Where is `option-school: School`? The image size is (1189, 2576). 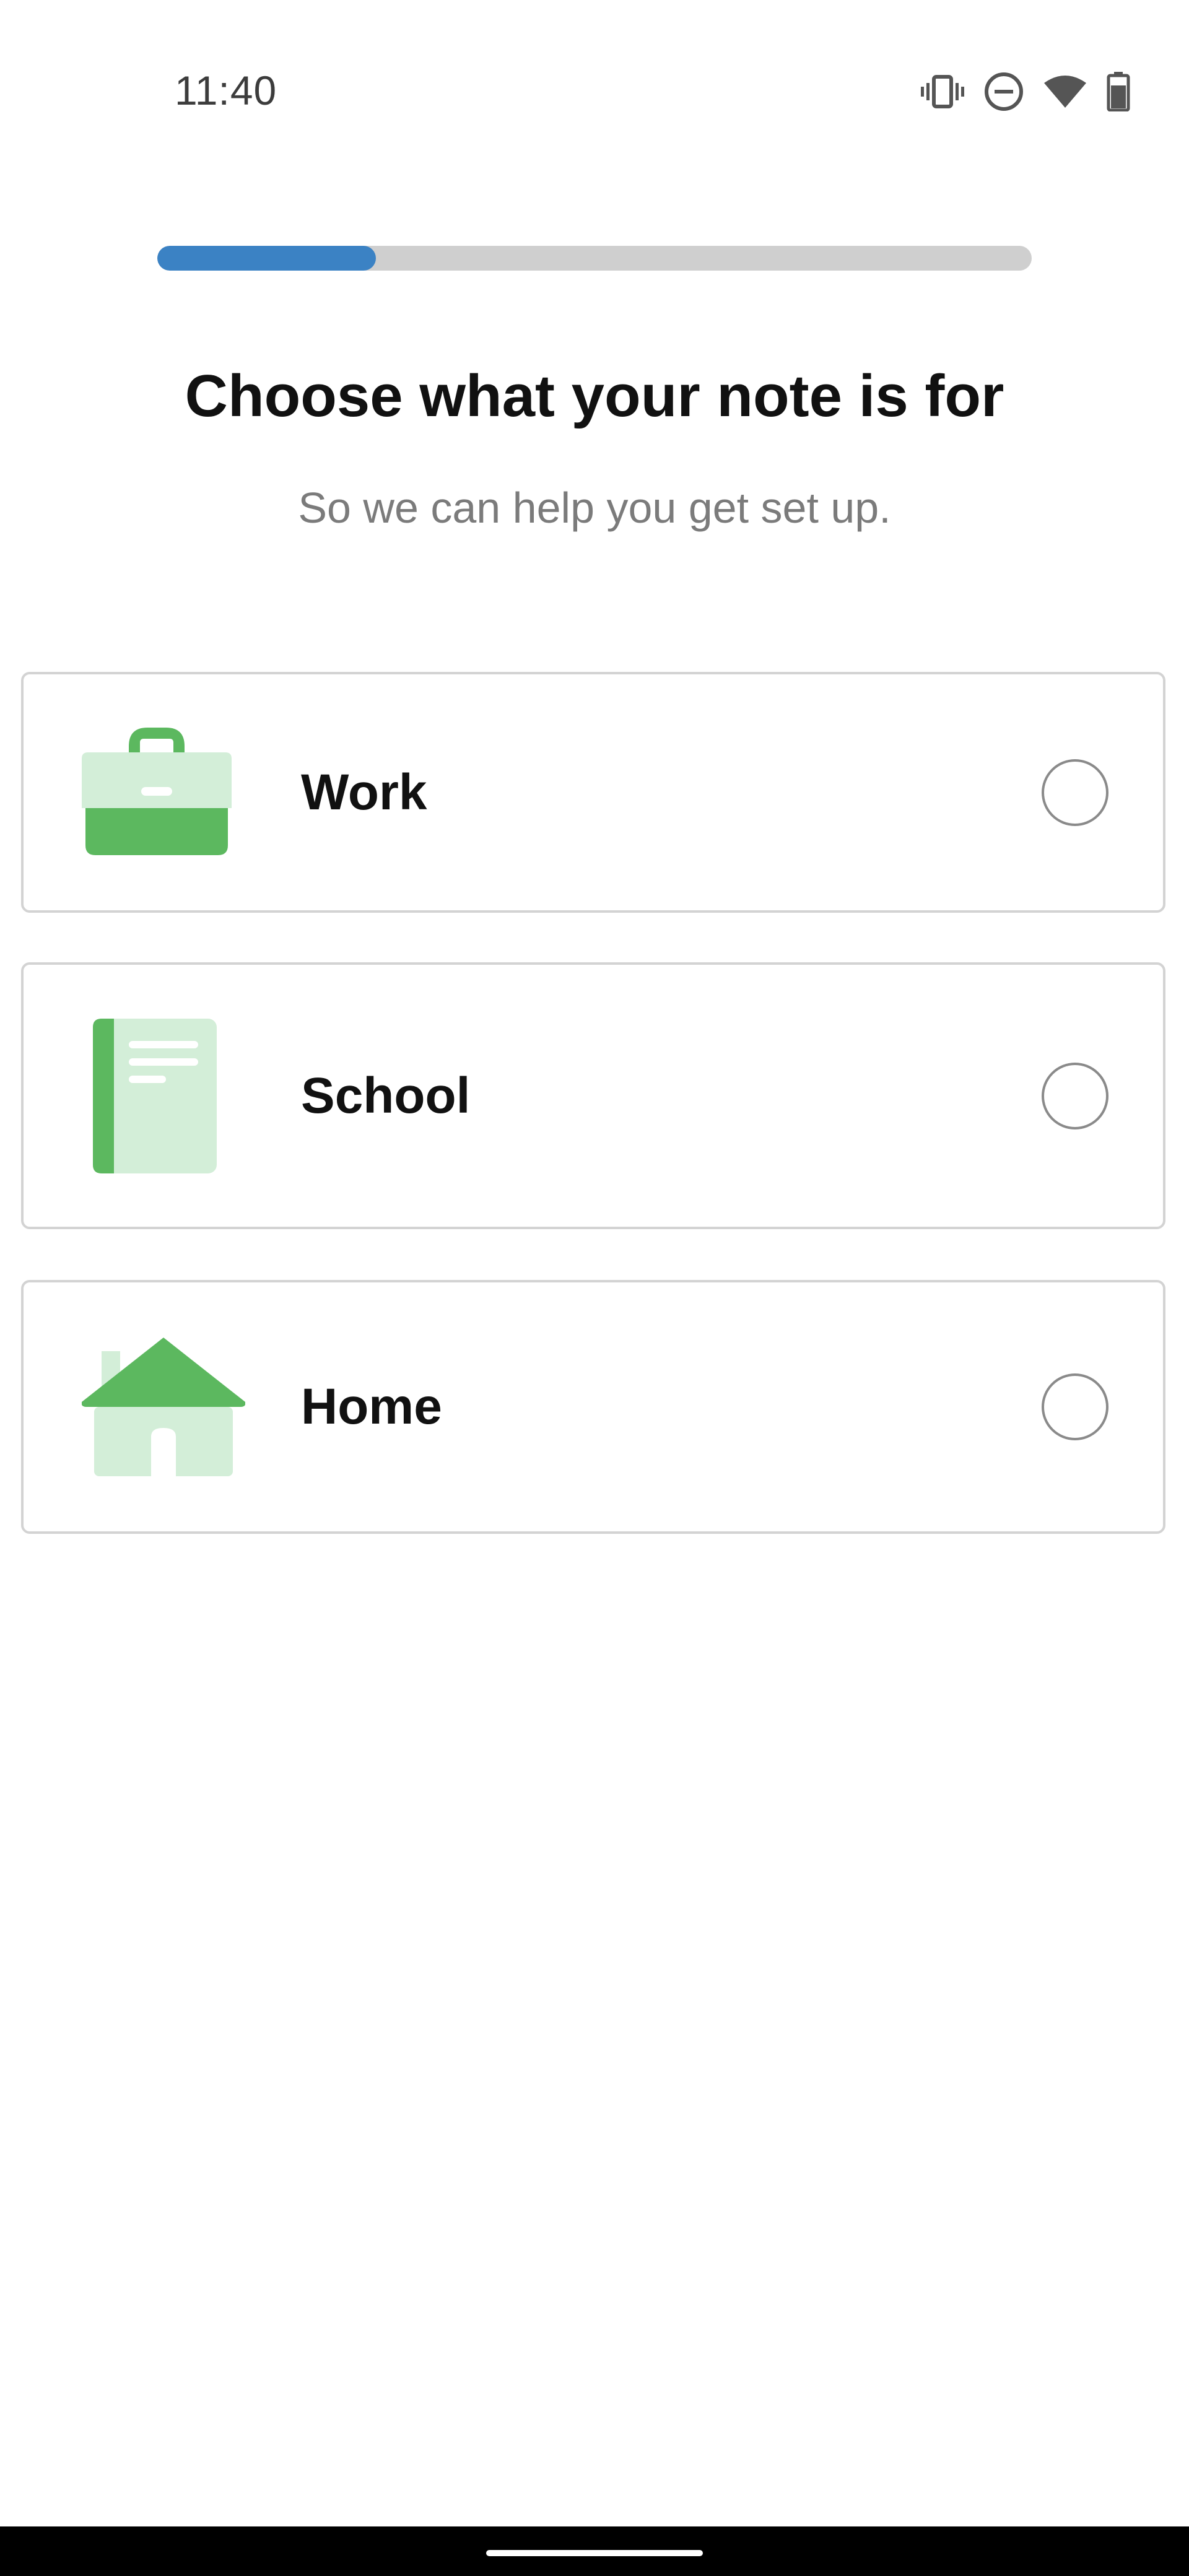 option-school: School is located at coordinates (593, 1095).